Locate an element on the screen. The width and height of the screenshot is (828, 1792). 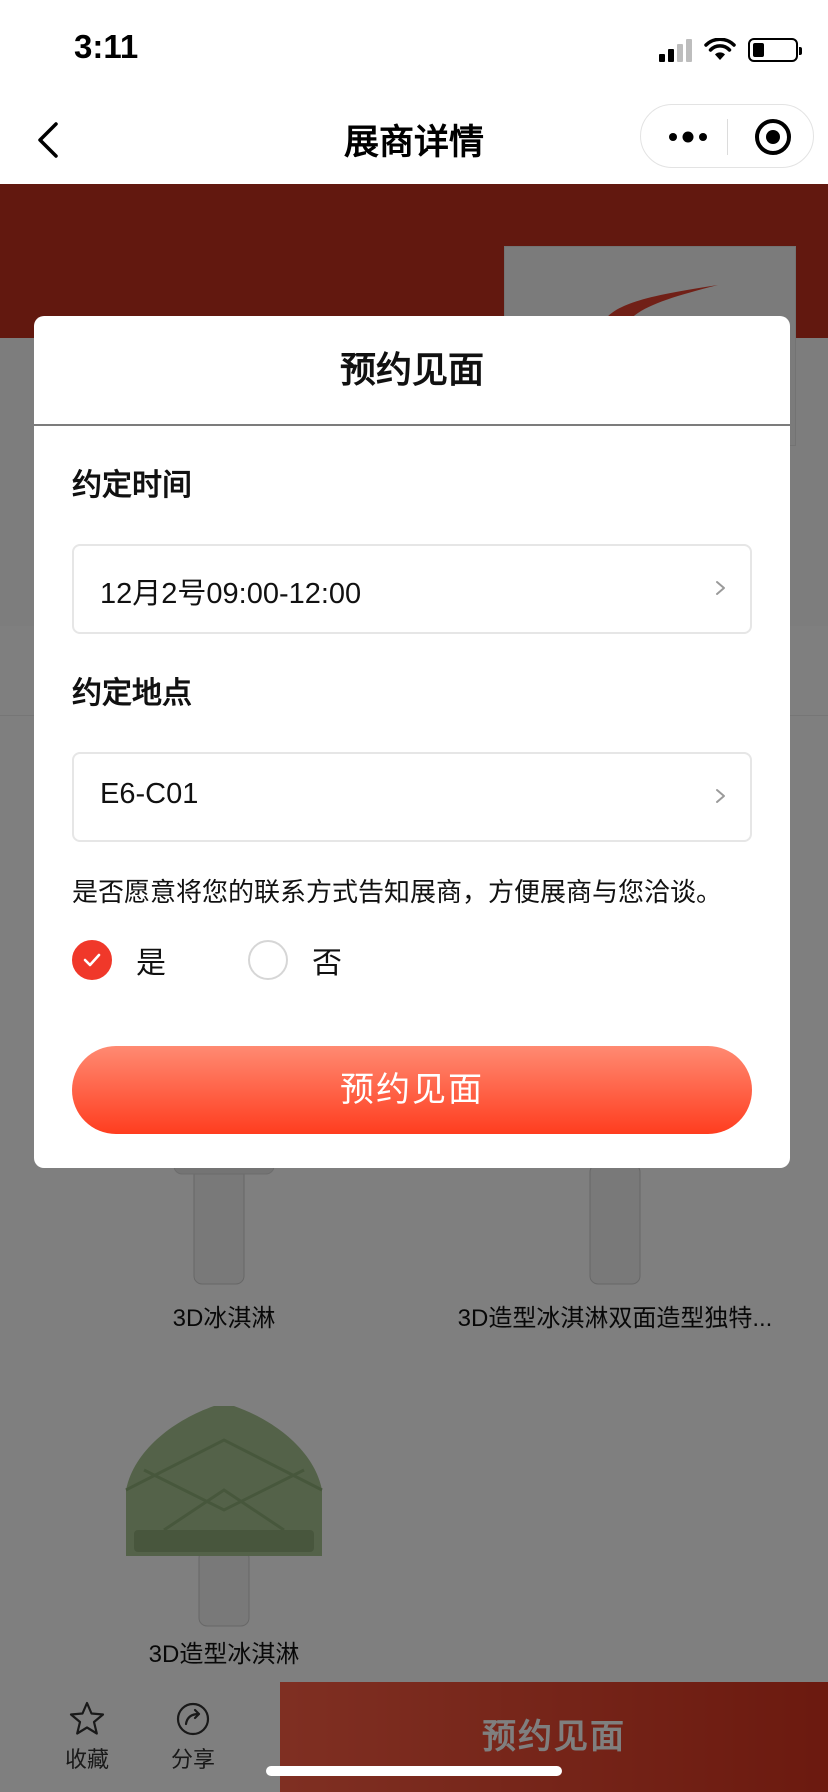
miniapp-capsule is located at coordinates (727, 136).